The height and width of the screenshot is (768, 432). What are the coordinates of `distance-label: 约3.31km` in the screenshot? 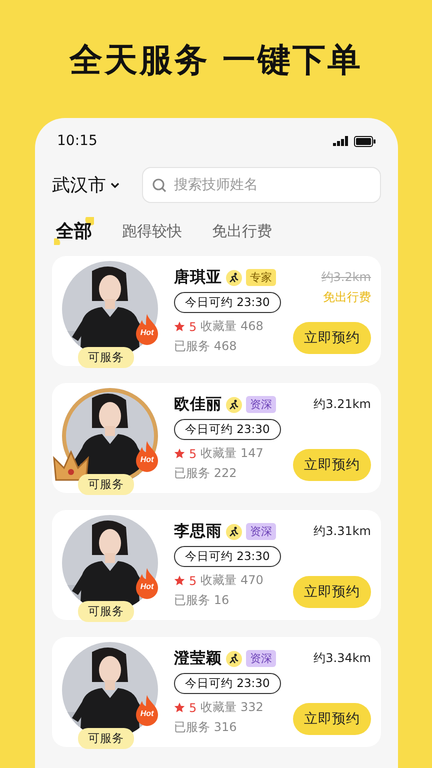 It's located at (342, 531).